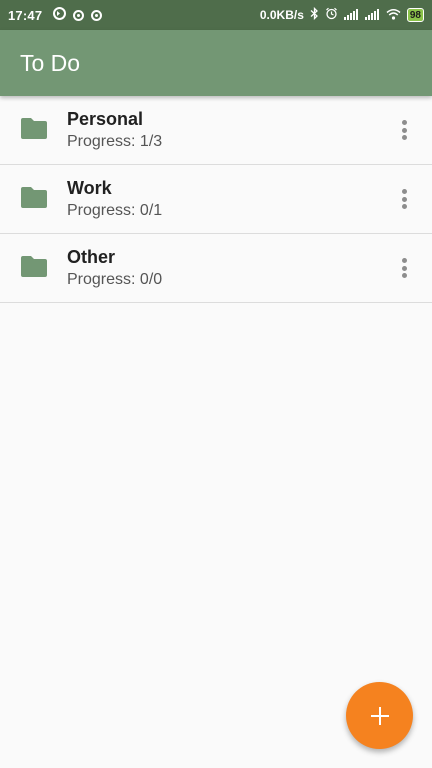  I want to click on wifi-icon, so click(393, 15).